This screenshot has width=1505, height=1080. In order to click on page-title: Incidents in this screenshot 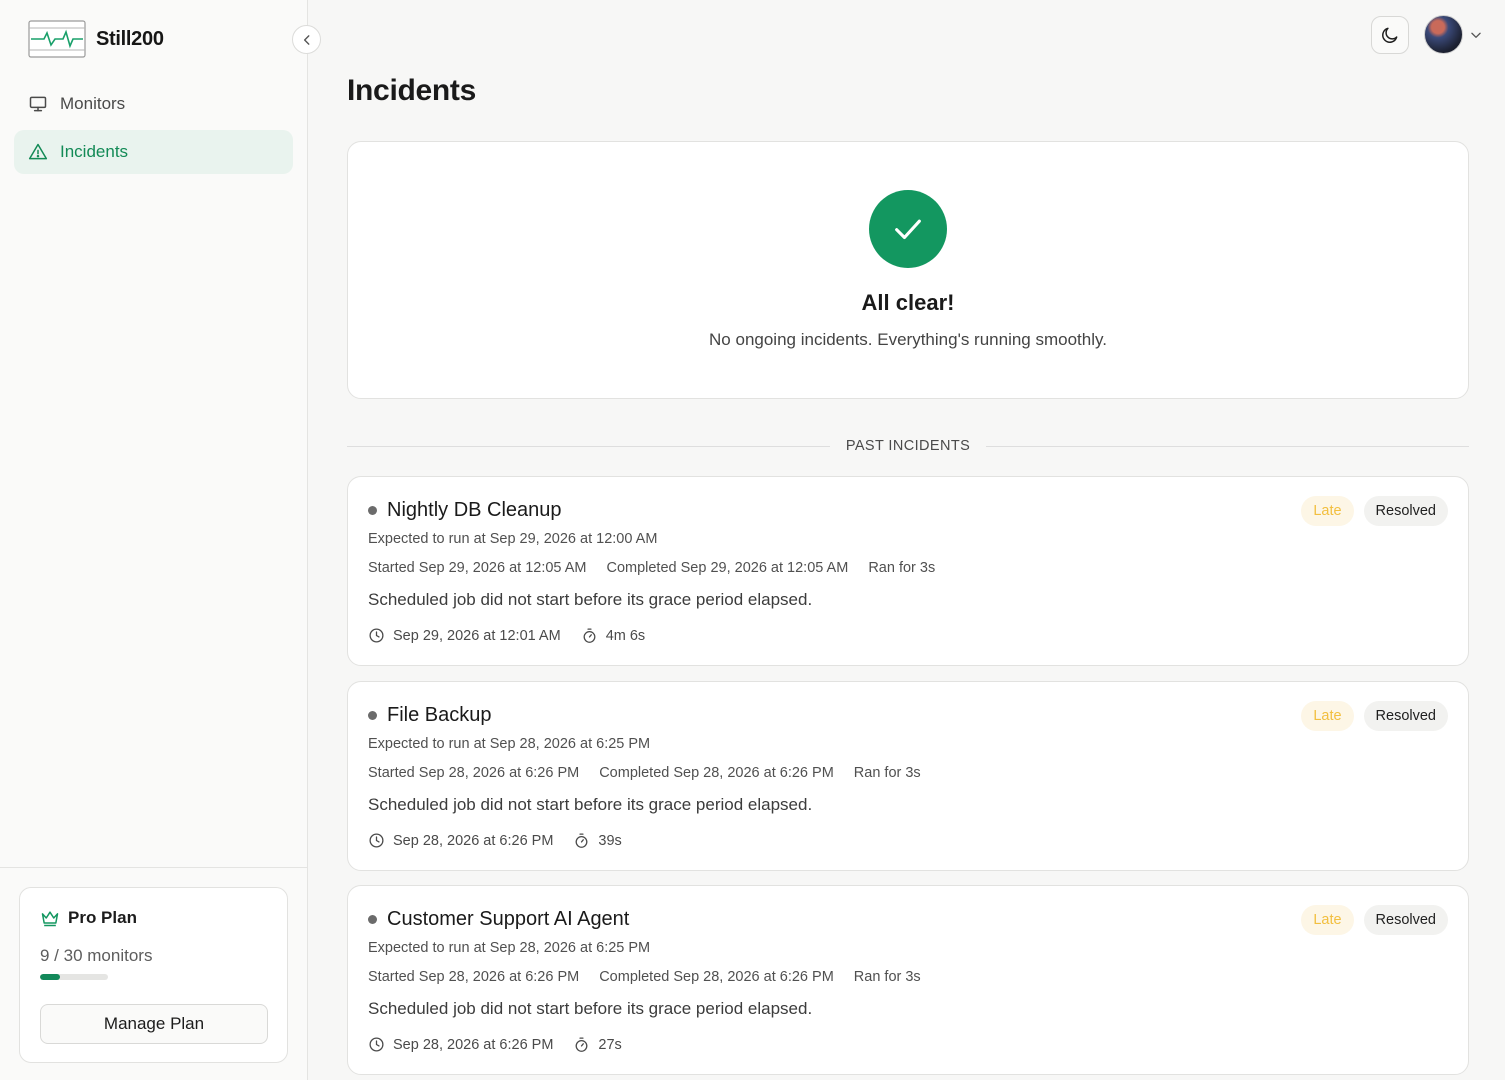, I will do `click(411, 90)`.